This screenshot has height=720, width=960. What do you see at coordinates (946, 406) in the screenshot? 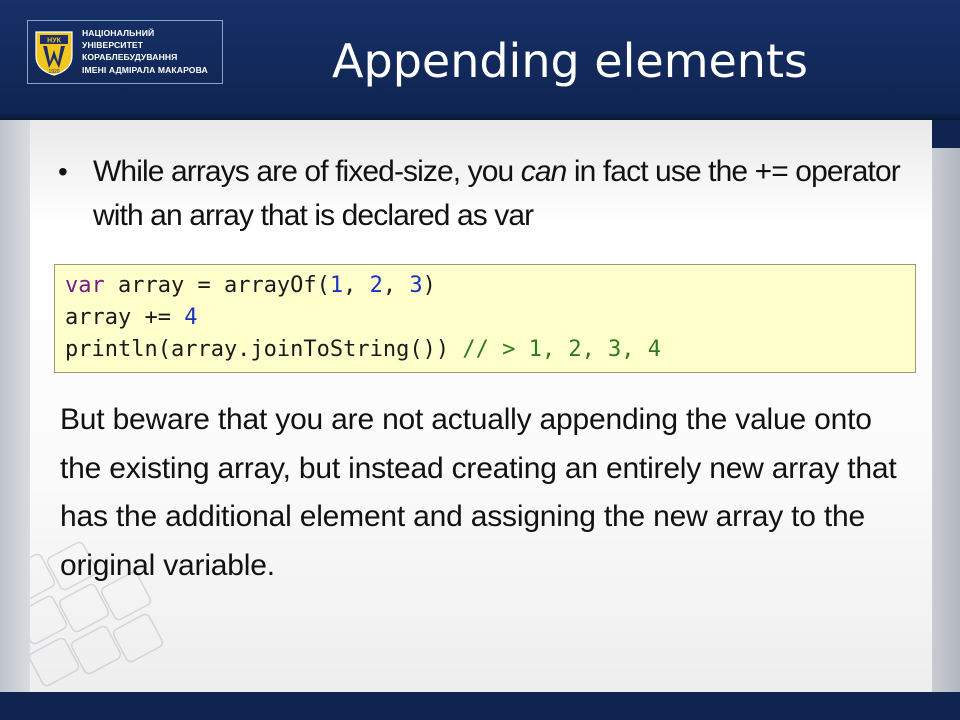
I see `right-frame` at bounding box center [946, 406].